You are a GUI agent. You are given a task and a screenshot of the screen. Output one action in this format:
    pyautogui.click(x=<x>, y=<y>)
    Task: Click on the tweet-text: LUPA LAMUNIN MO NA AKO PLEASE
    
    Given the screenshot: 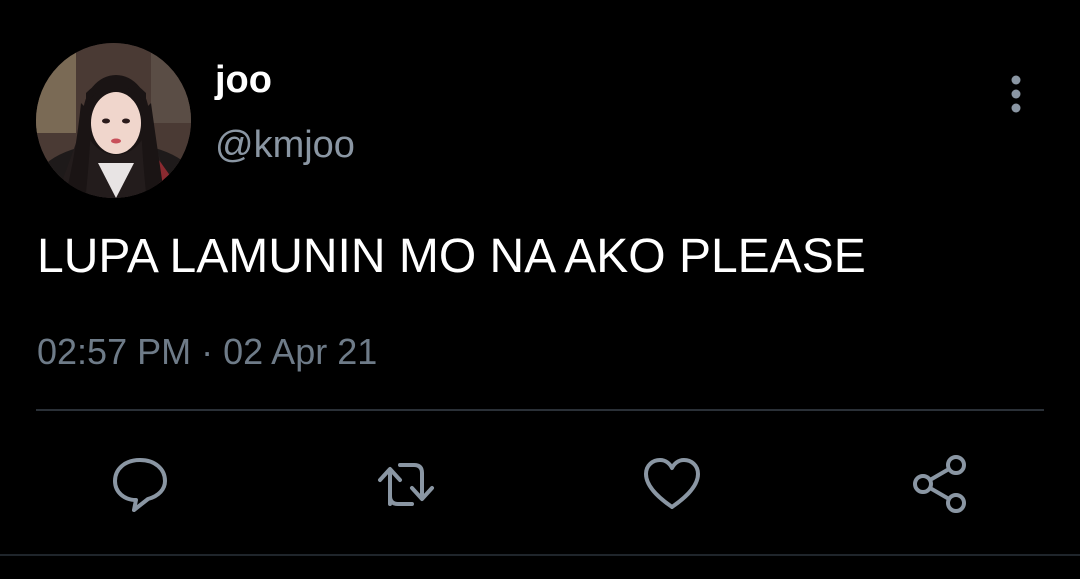 What is the action you would take?
    pyautogui.click(x=451, y=256)
    